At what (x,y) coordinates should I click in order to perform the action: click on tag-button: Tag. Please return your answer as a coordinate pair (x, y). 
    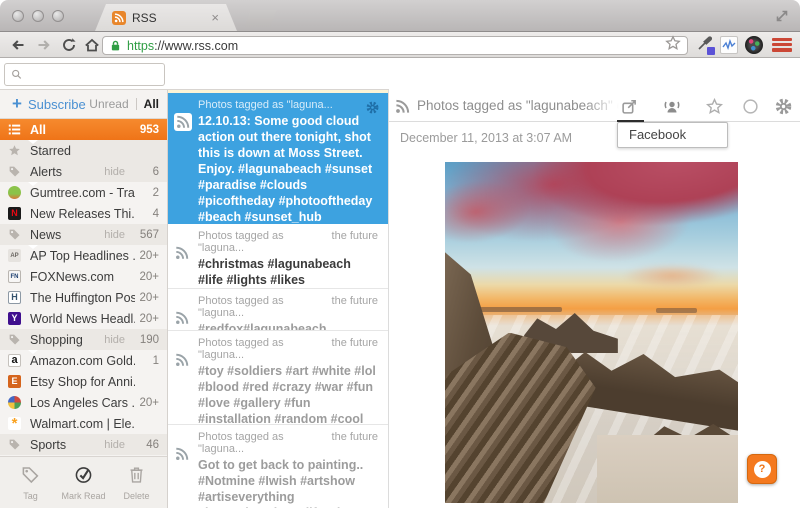
    Looking at the image, I should click on (31, 483).